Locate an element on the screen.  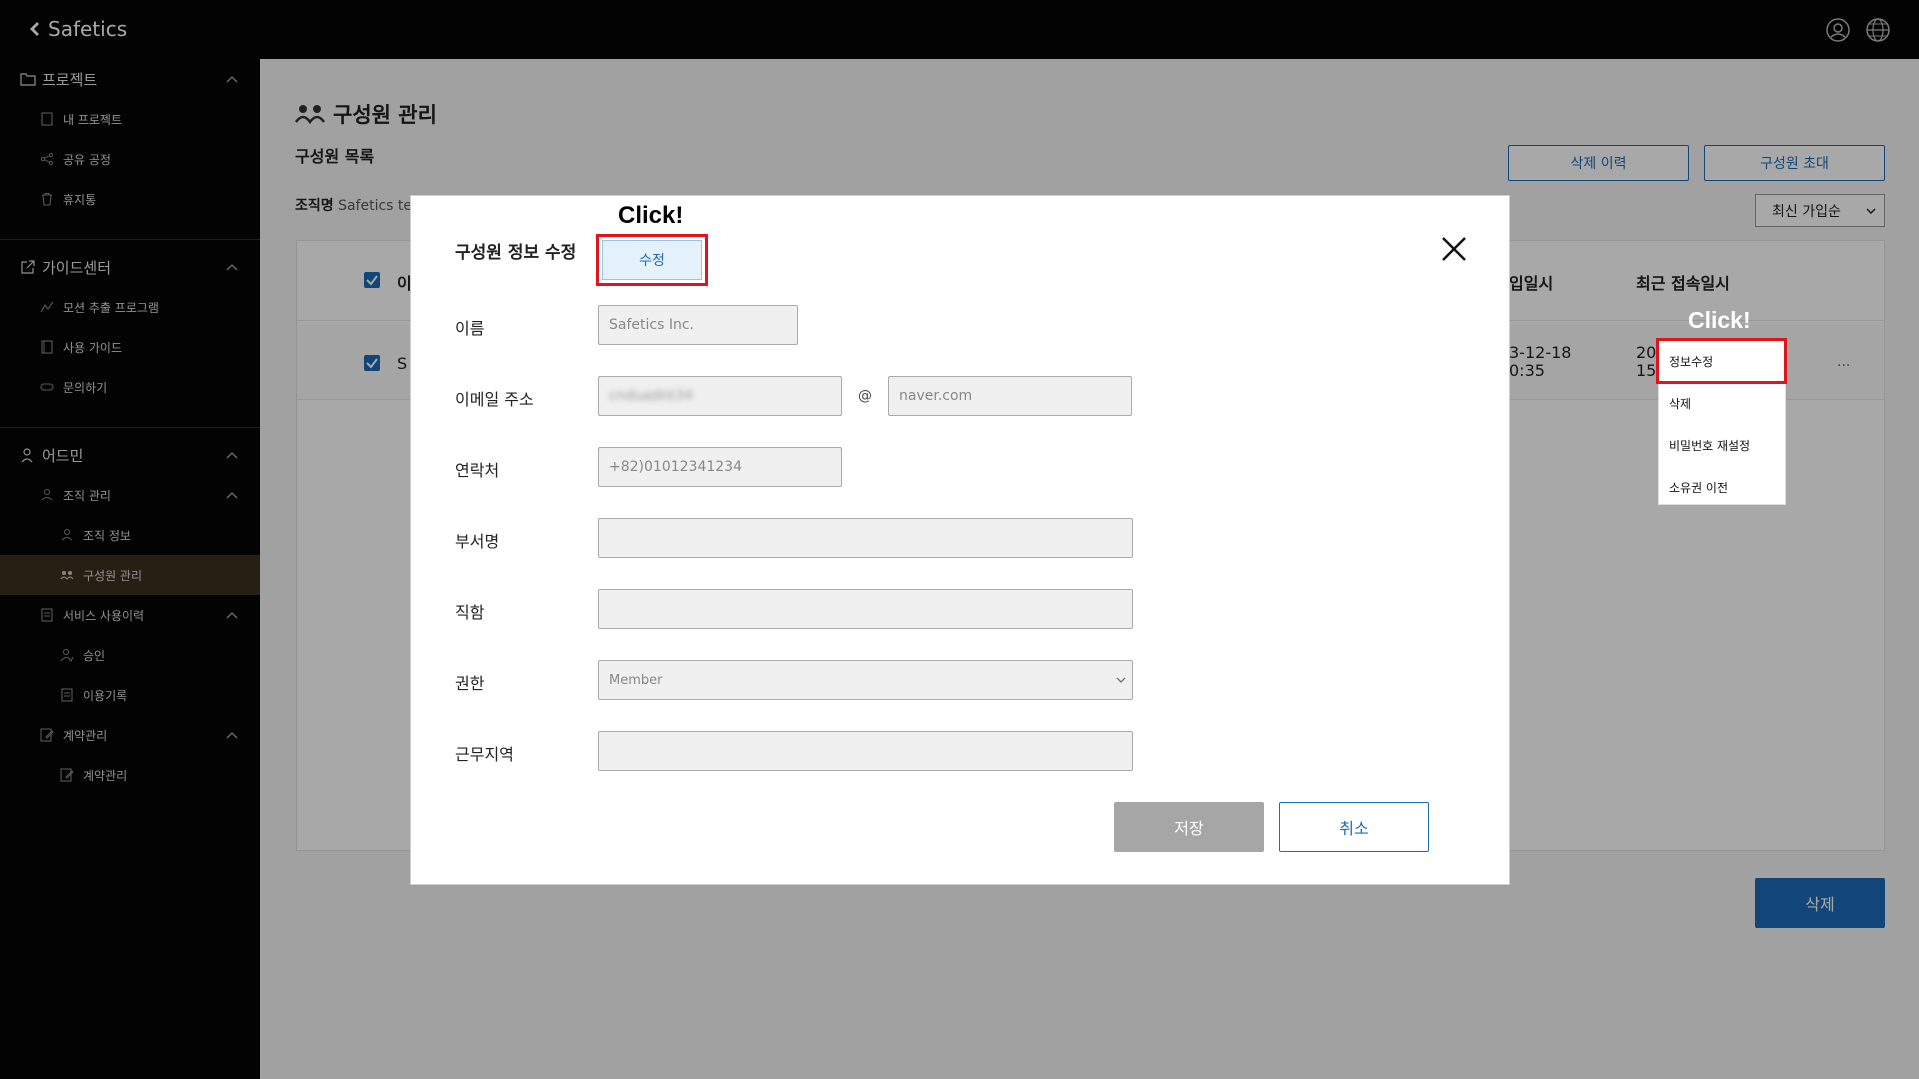
position-input is located at coordinates (865, 609).